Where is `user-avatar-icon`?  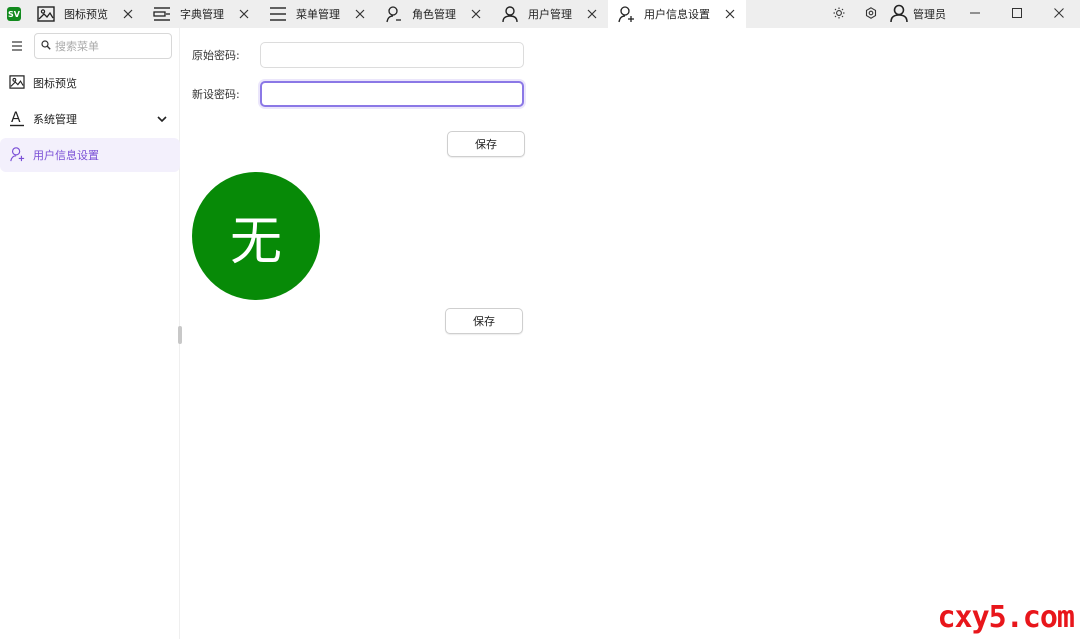
user-avatar-icon is located at coordinates (899, 14).